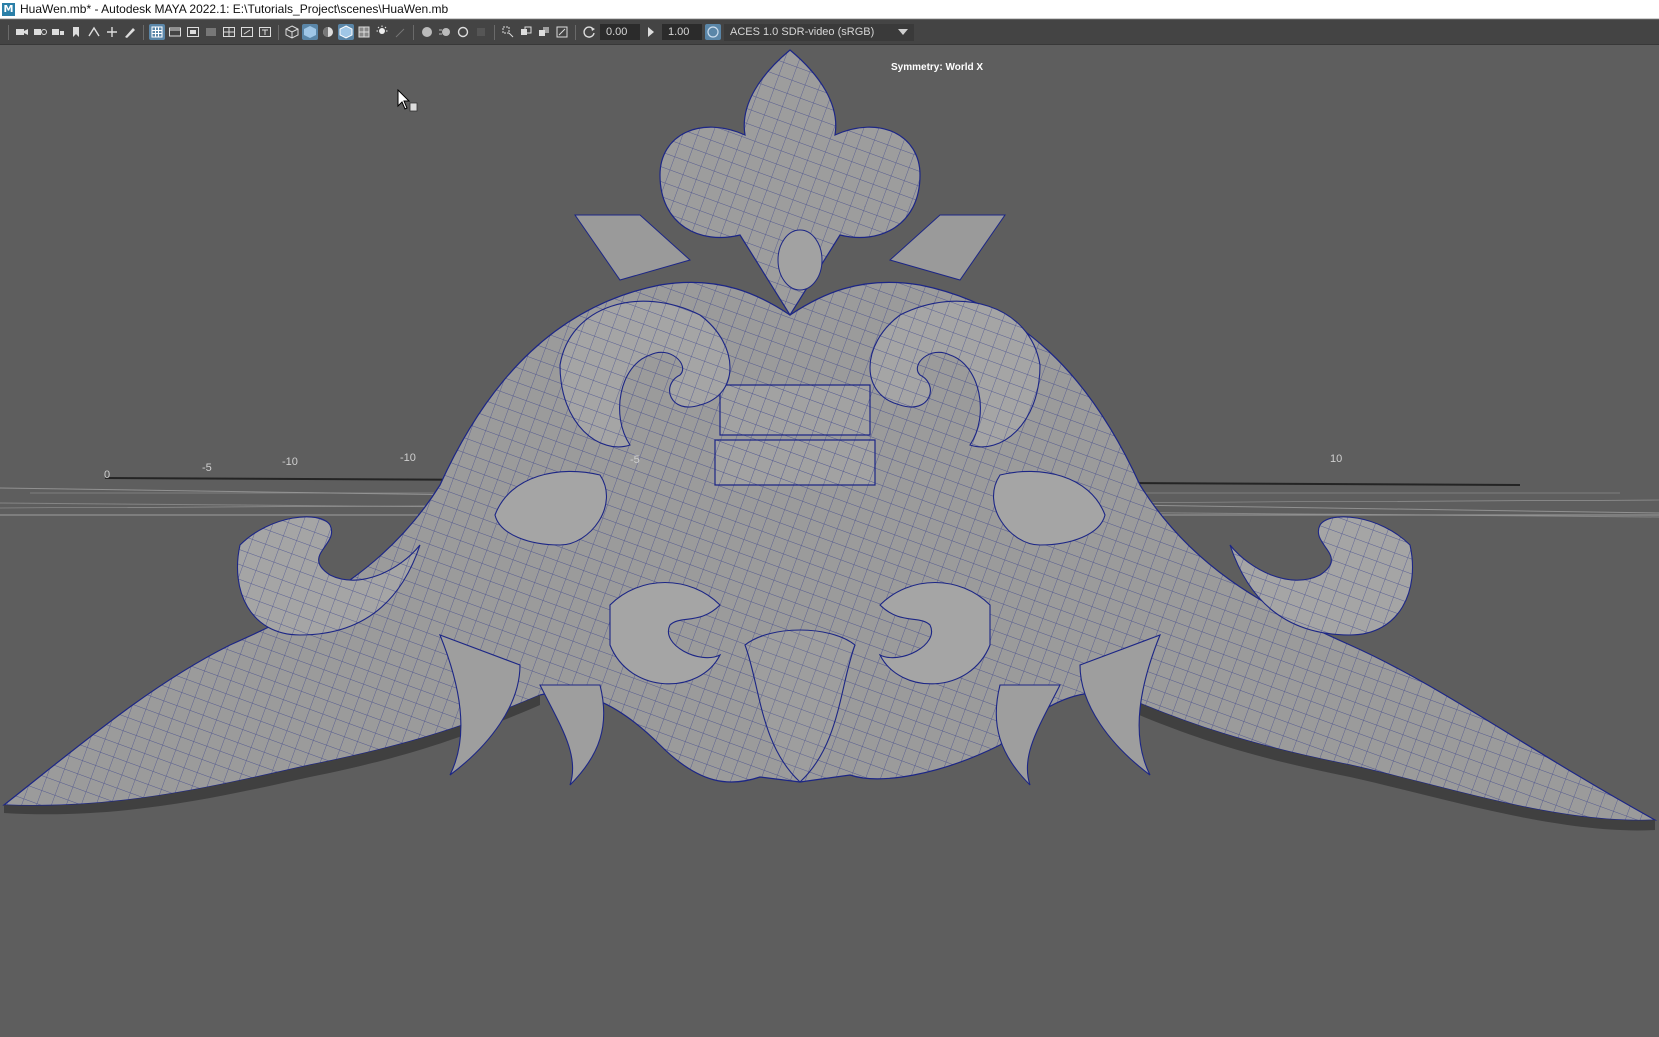 The image size is (1659, 1037). Describe the element at coordinates (802, 32) in the screenshot. I see `view-transform-value: ACES 1.0 SDR-video (sRGB)` at that location.